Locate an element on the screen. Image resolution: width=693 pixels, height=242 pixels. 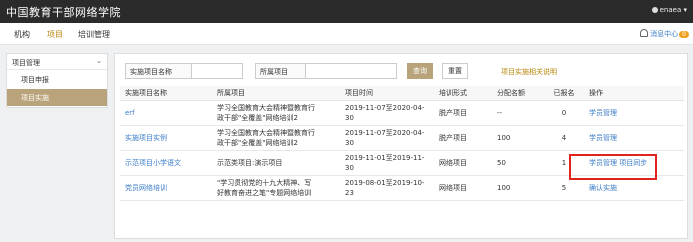
project-search-label: 所属项目 is located at coordinates (280, 71).